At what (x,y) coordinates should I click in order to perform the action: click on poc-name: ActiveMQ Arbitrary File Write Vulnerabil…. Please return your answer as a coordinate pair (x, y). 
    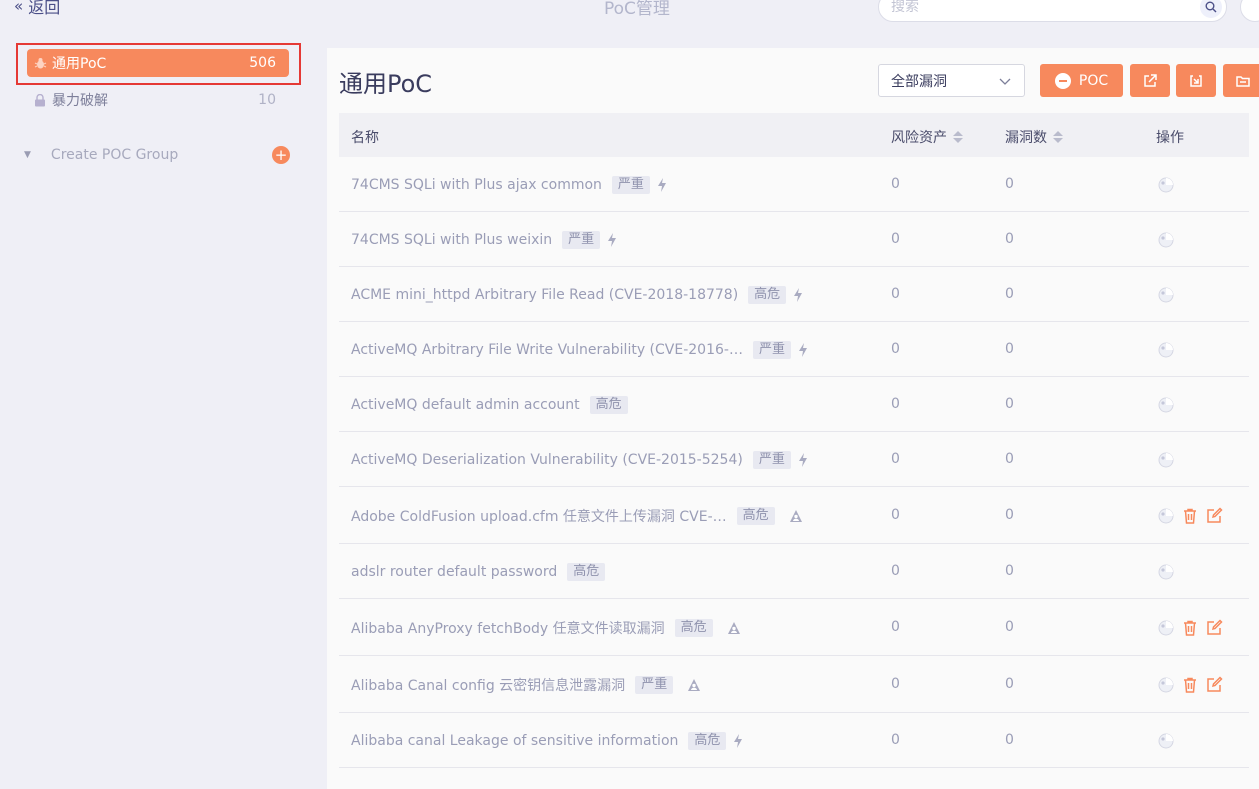
    Looking at the image, I should click on (547, 350).